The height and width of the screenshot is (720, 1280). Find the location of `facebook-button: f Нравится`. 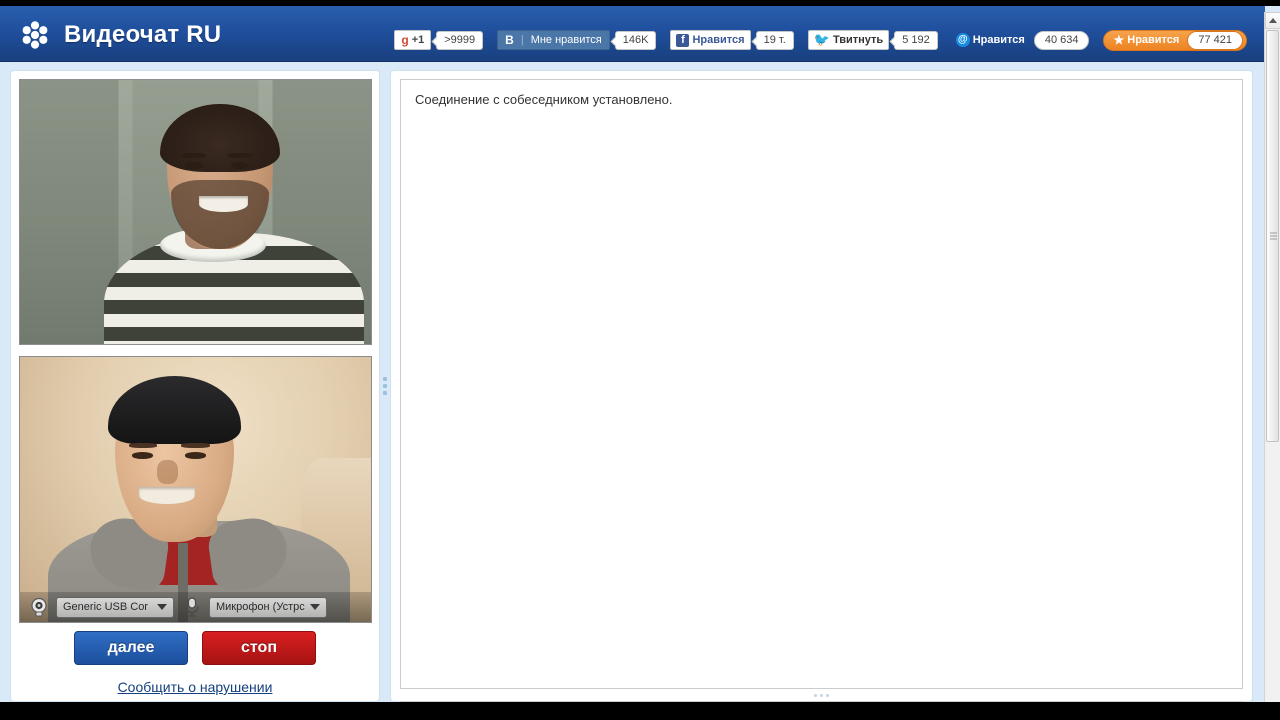

facebook-button: f Нравится is located at coordinates (710, 40).